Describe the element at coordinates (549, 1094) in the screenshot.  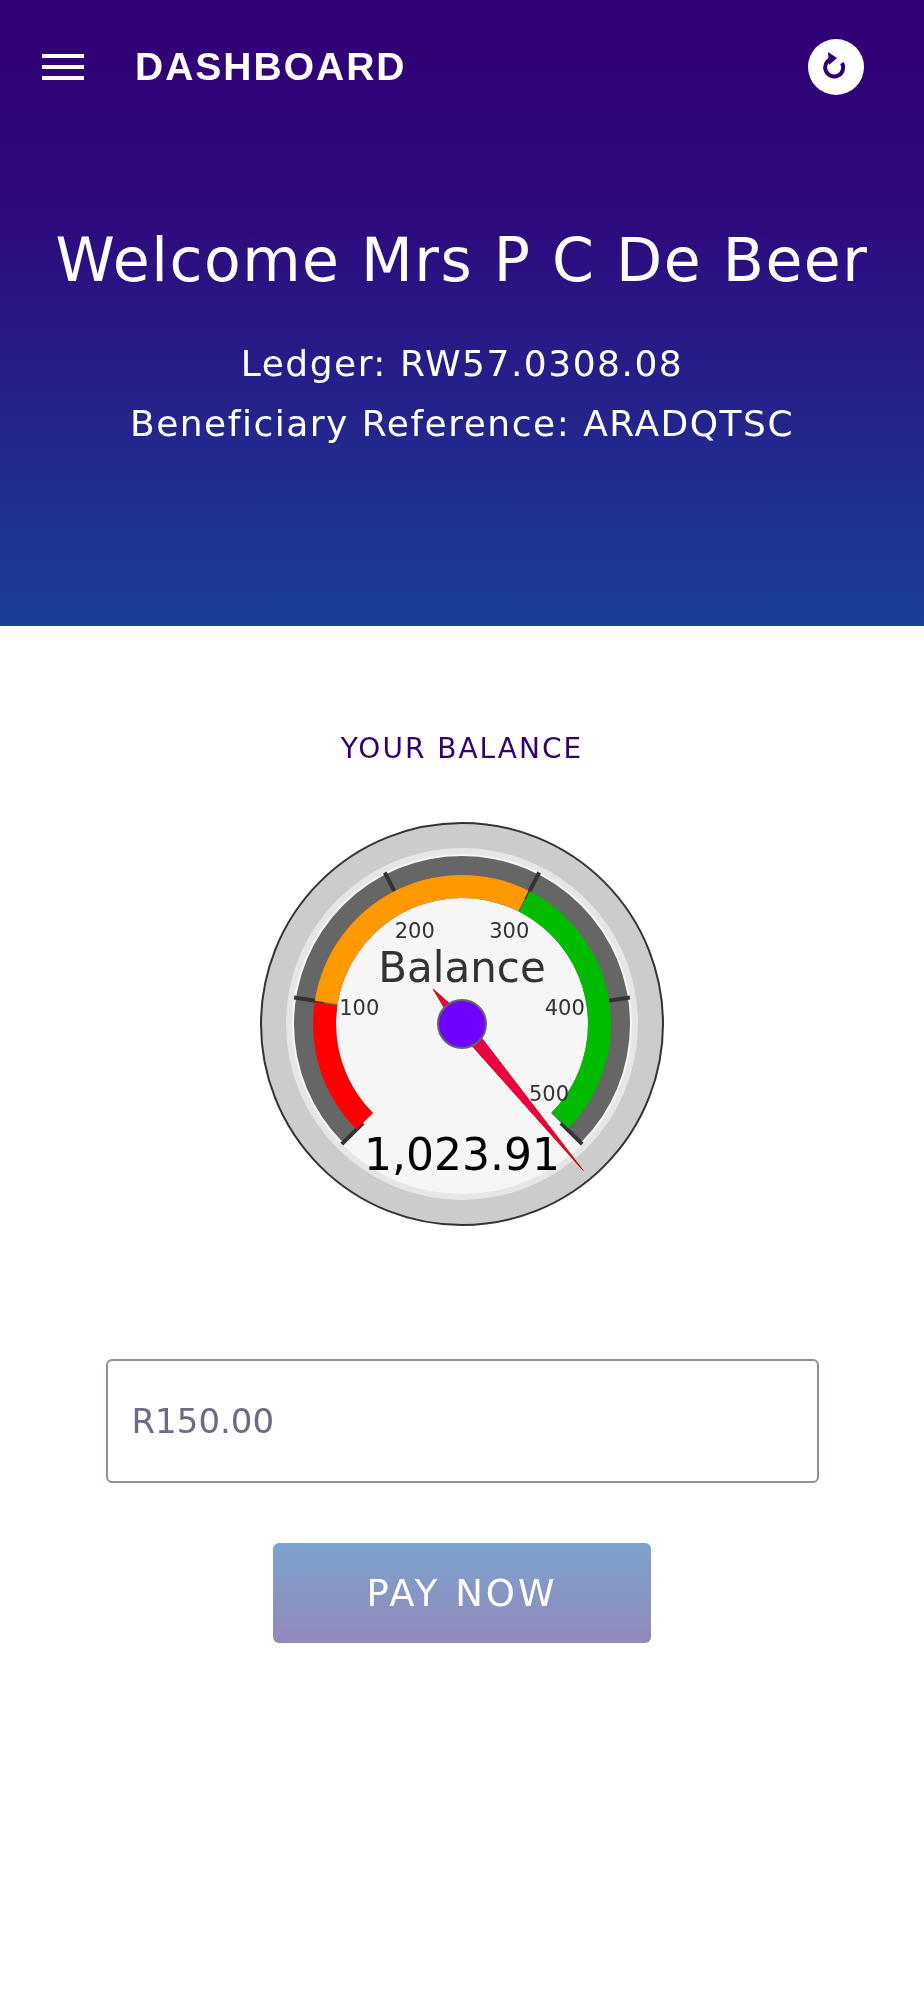
I see `gauge-tick-label: 500` at that location.